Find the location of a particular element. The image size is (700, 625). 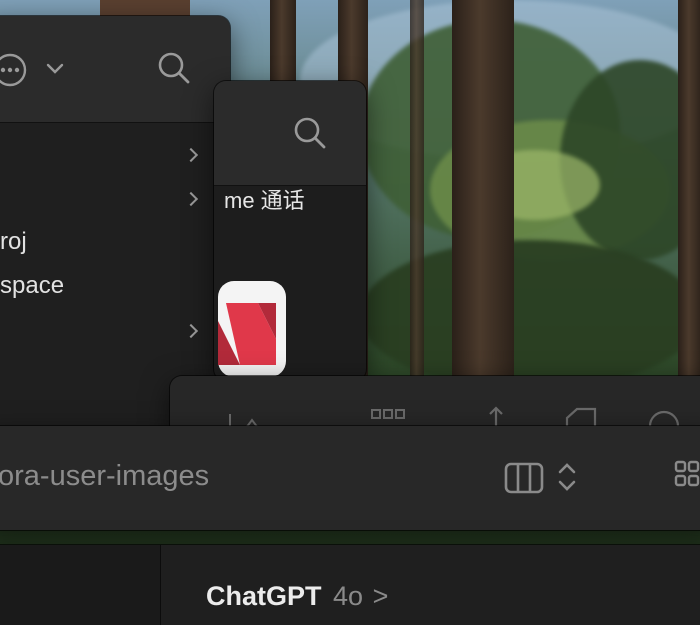

folder-name: ora-user-images is located at coordinates (105, 476).